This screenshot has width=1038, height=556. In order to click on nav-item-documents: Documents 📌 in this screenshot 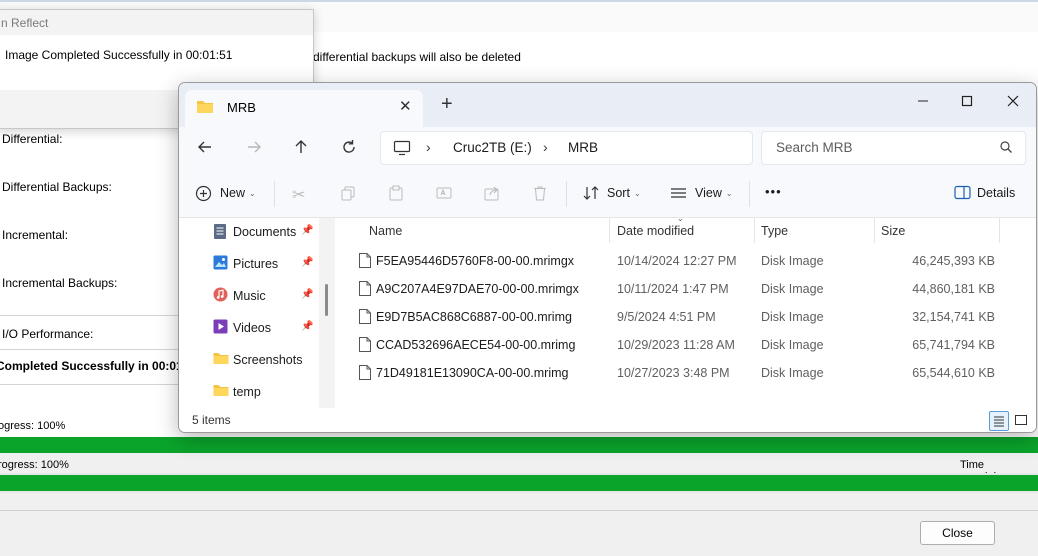, I will do `click(268, 233)`.